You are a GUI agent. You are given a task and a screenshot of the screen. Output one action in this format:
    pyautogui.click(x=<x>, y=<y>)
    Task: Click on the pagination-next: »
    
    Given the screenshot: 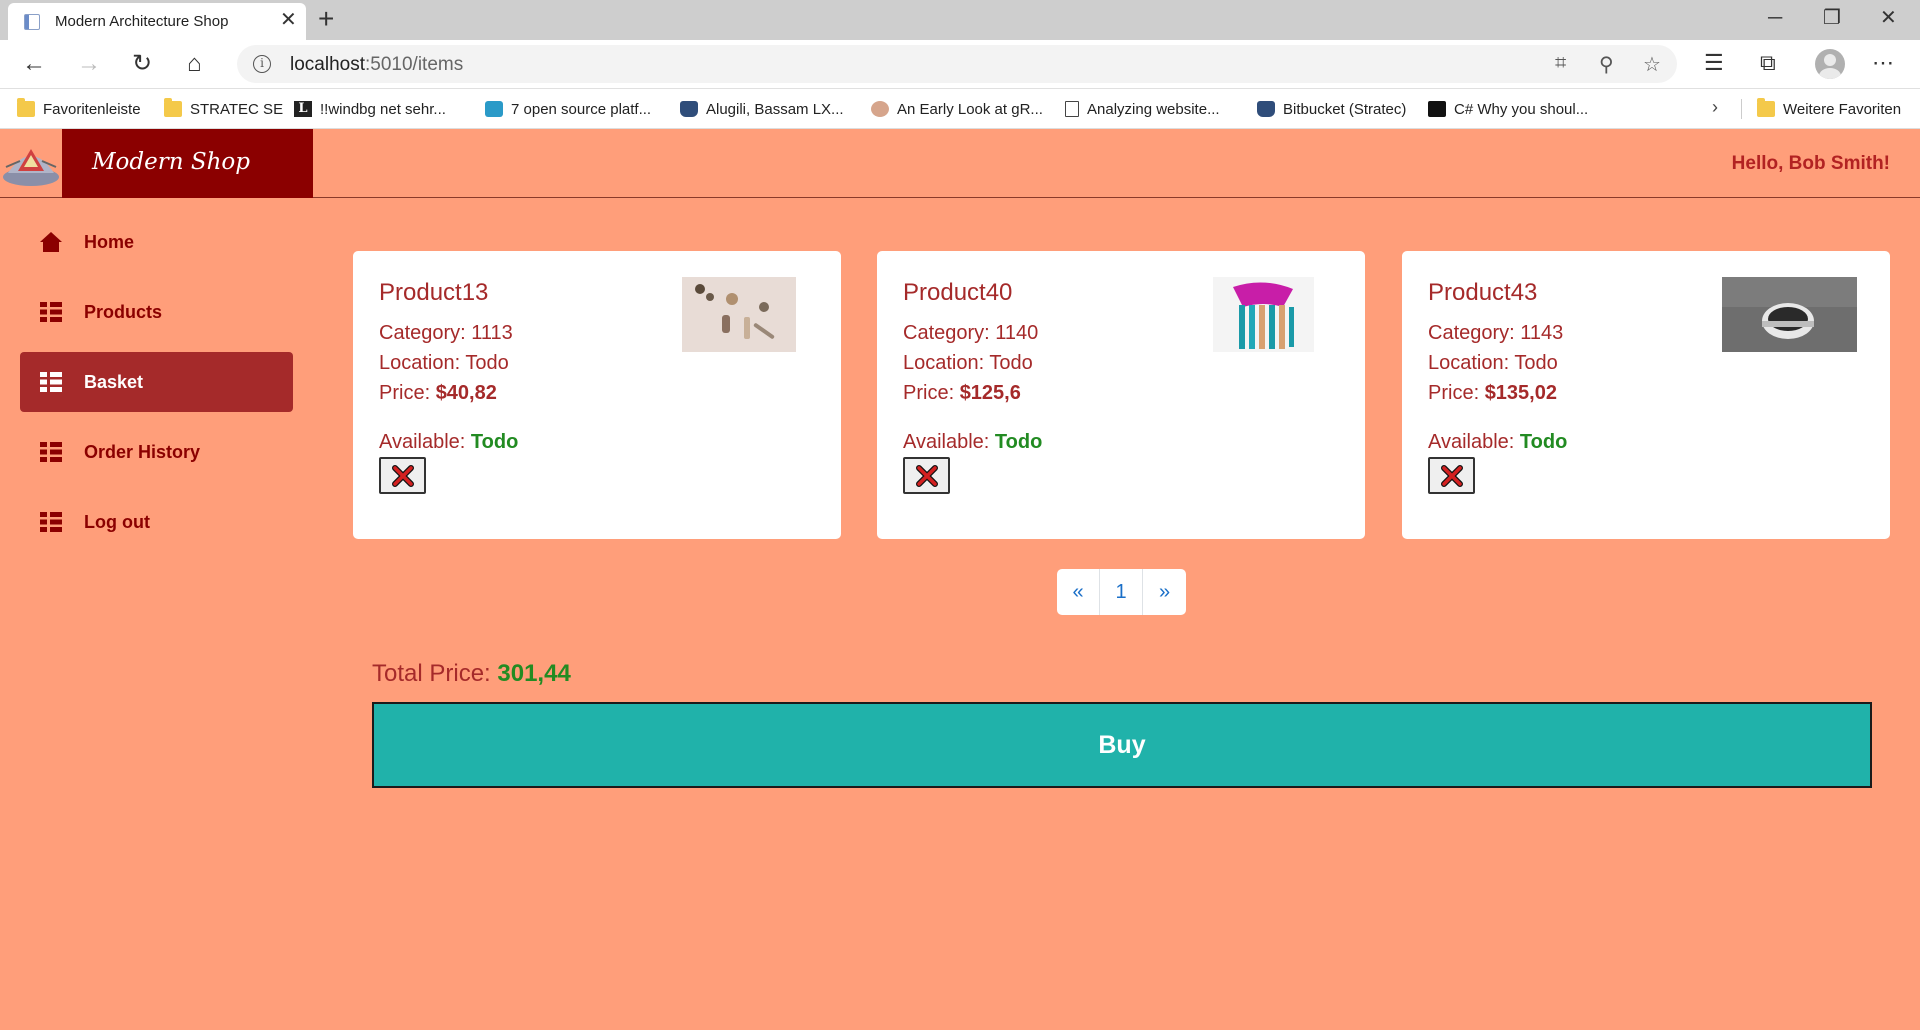 What is the action you would take?
    pyautogui.click(x=1164, y=592)
    